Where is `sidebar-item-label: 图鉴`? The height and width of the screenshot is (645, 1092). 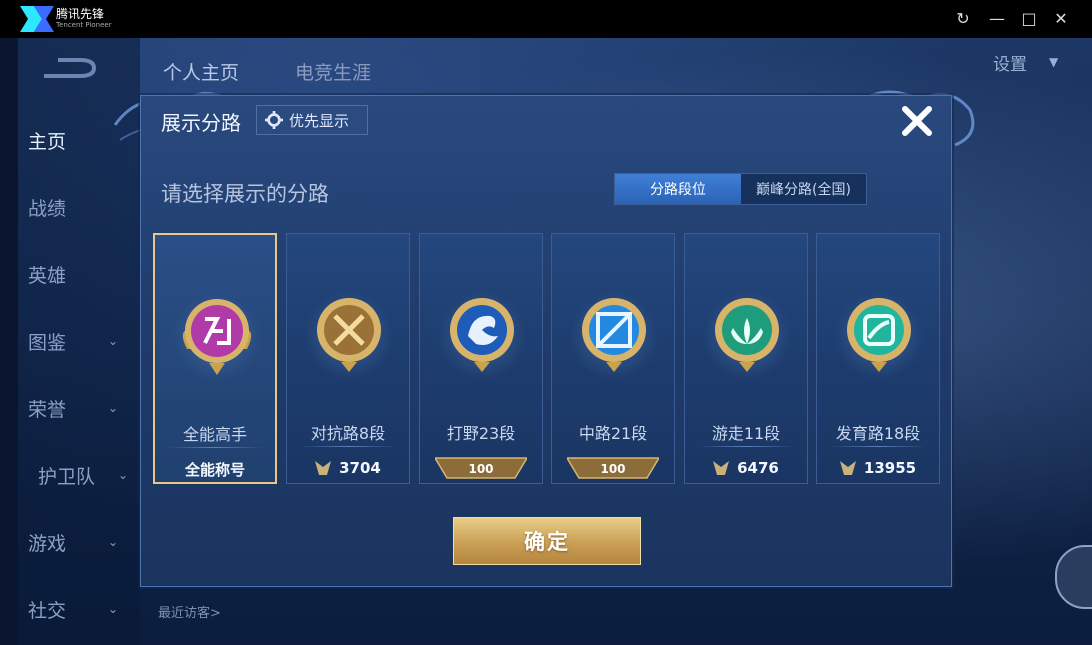 sidebar-item-label: 图鉴 is located at coordinates (47, 342).